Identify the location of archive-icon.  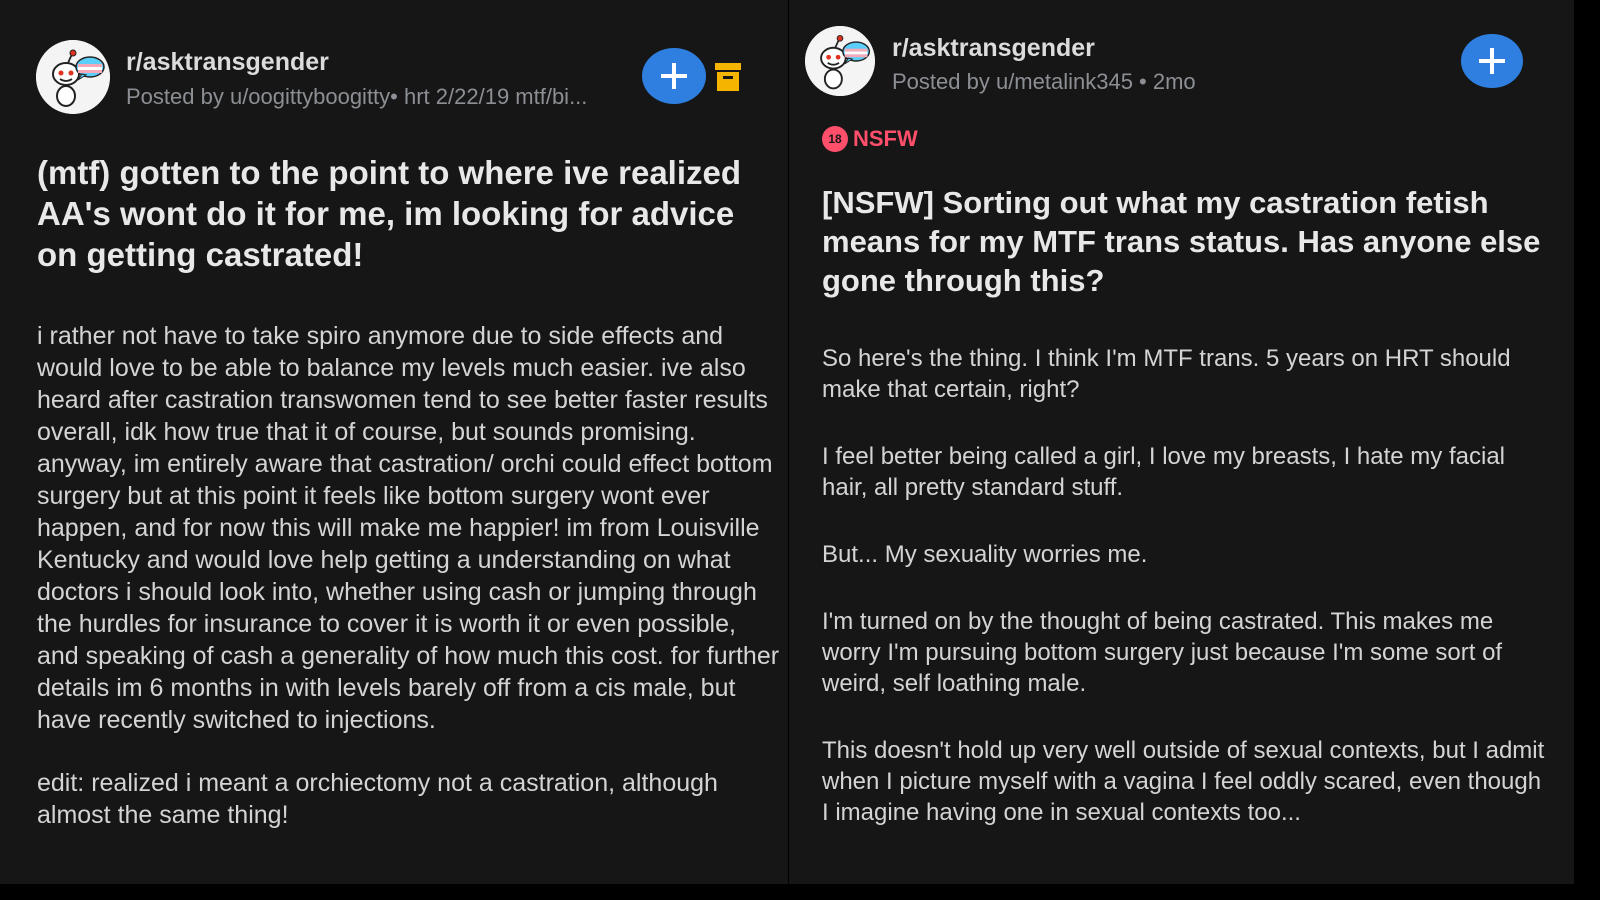
(728, 77).